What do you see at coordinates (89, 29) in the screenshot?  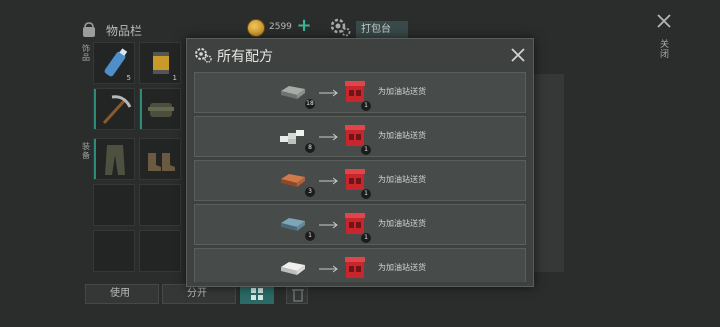 I see `bag-icon` at bounding box center [89, 29].